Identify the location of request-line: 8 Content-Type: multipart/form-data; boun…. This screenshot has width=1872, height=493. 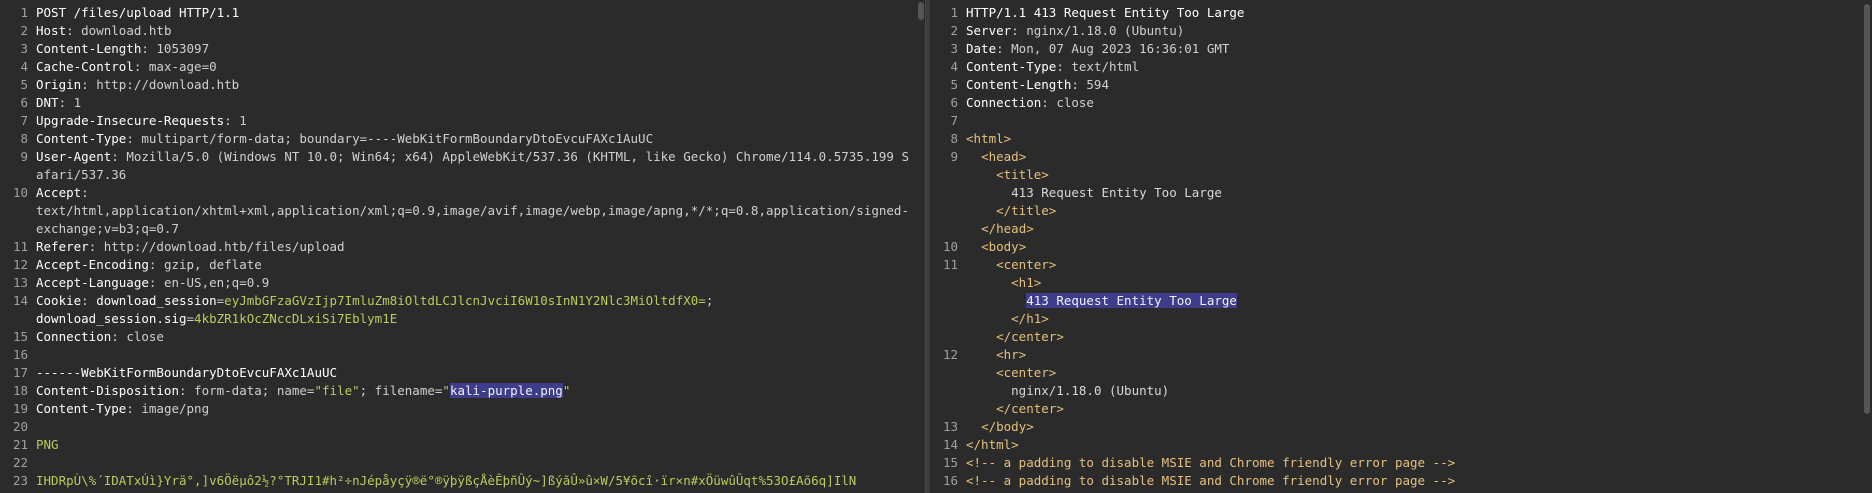
(462, 139).